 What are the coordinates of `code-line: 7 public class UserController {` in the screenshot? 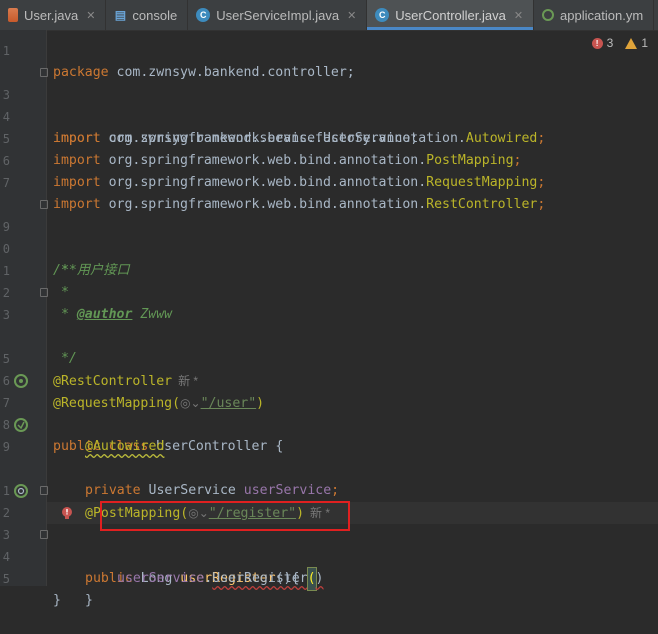 It's located at (329, 412).